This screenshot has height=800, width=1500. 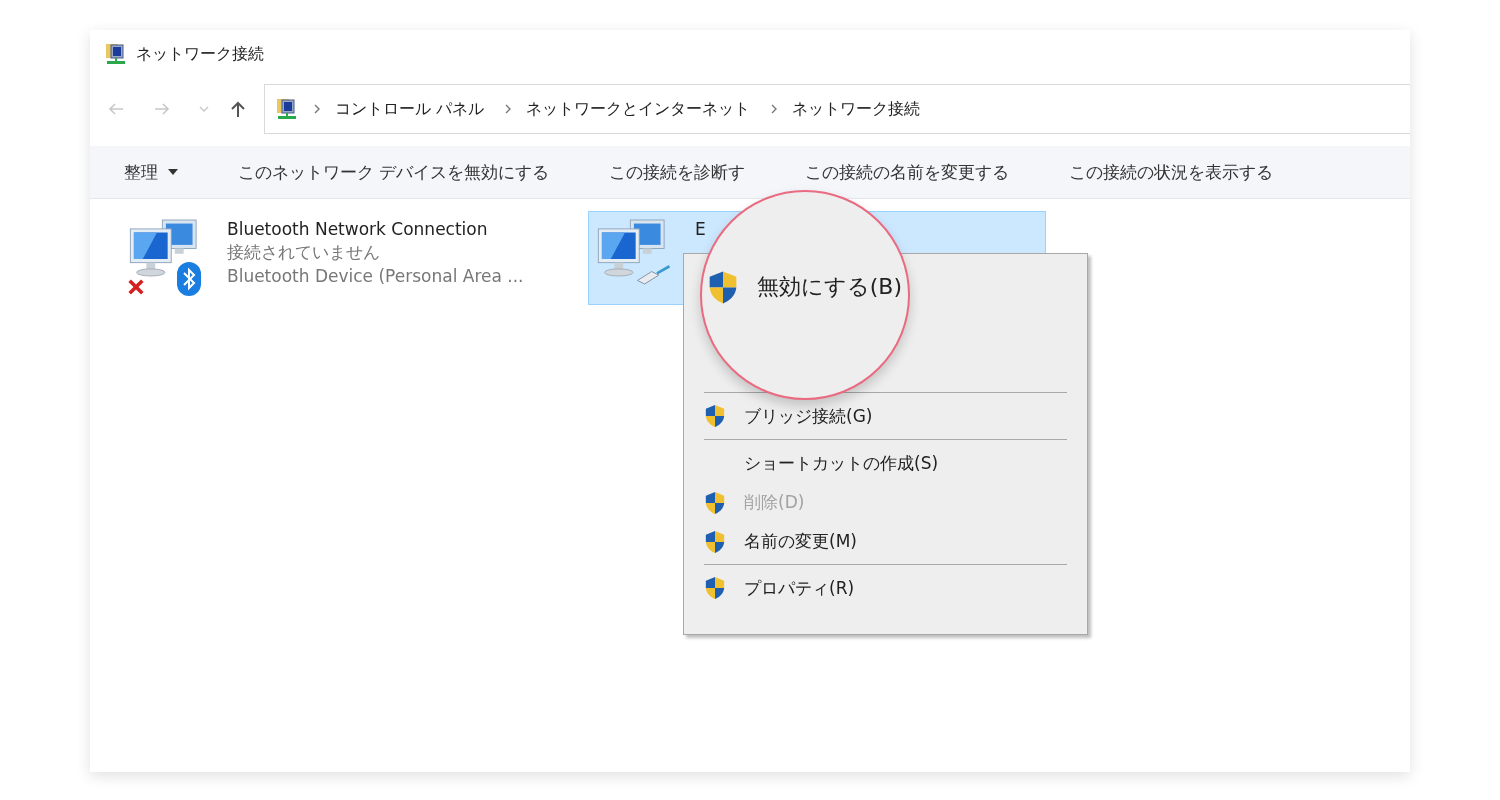 What do you see at coordinates (829, 287) in the screenshot?
I see `menu-item-label: 無効にする(B)` at bounding box center [829, 287].